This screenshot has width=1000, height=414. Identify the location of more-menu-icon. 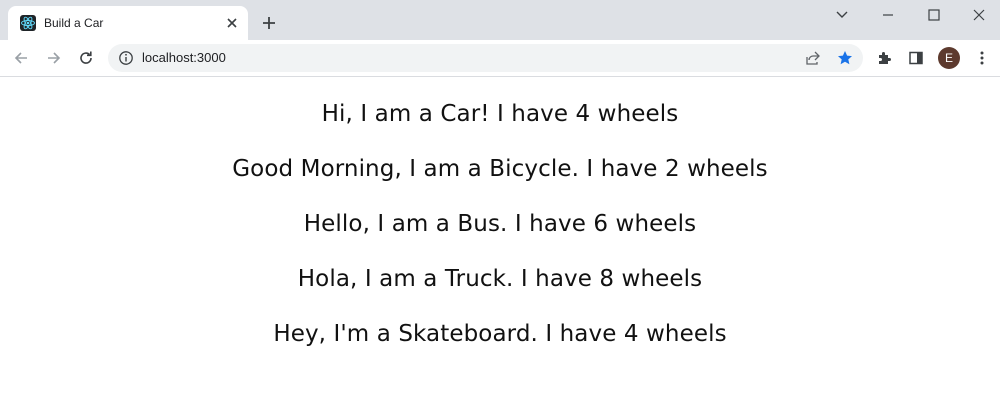
(982, 58).